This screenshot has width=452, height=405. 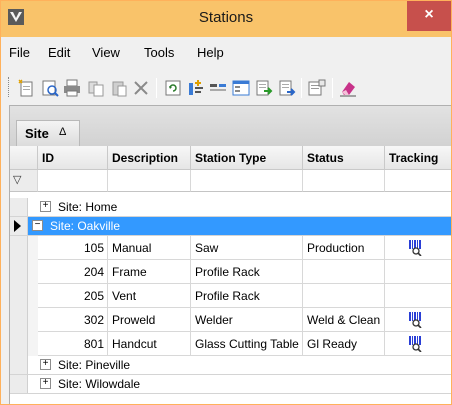 I want to click on table-row: 105 Manual Saw Production, so click(x=230, y=248).